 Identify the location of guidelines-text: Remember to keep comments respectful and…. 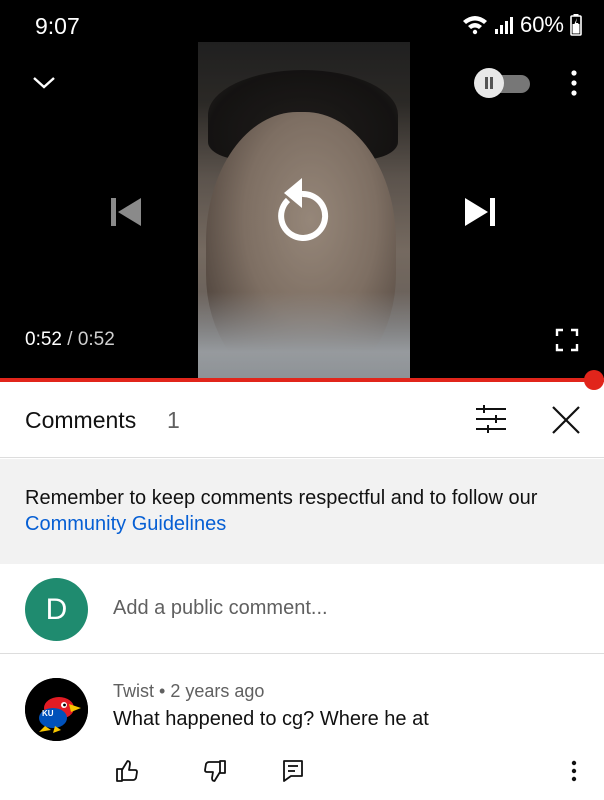
(281, 498).